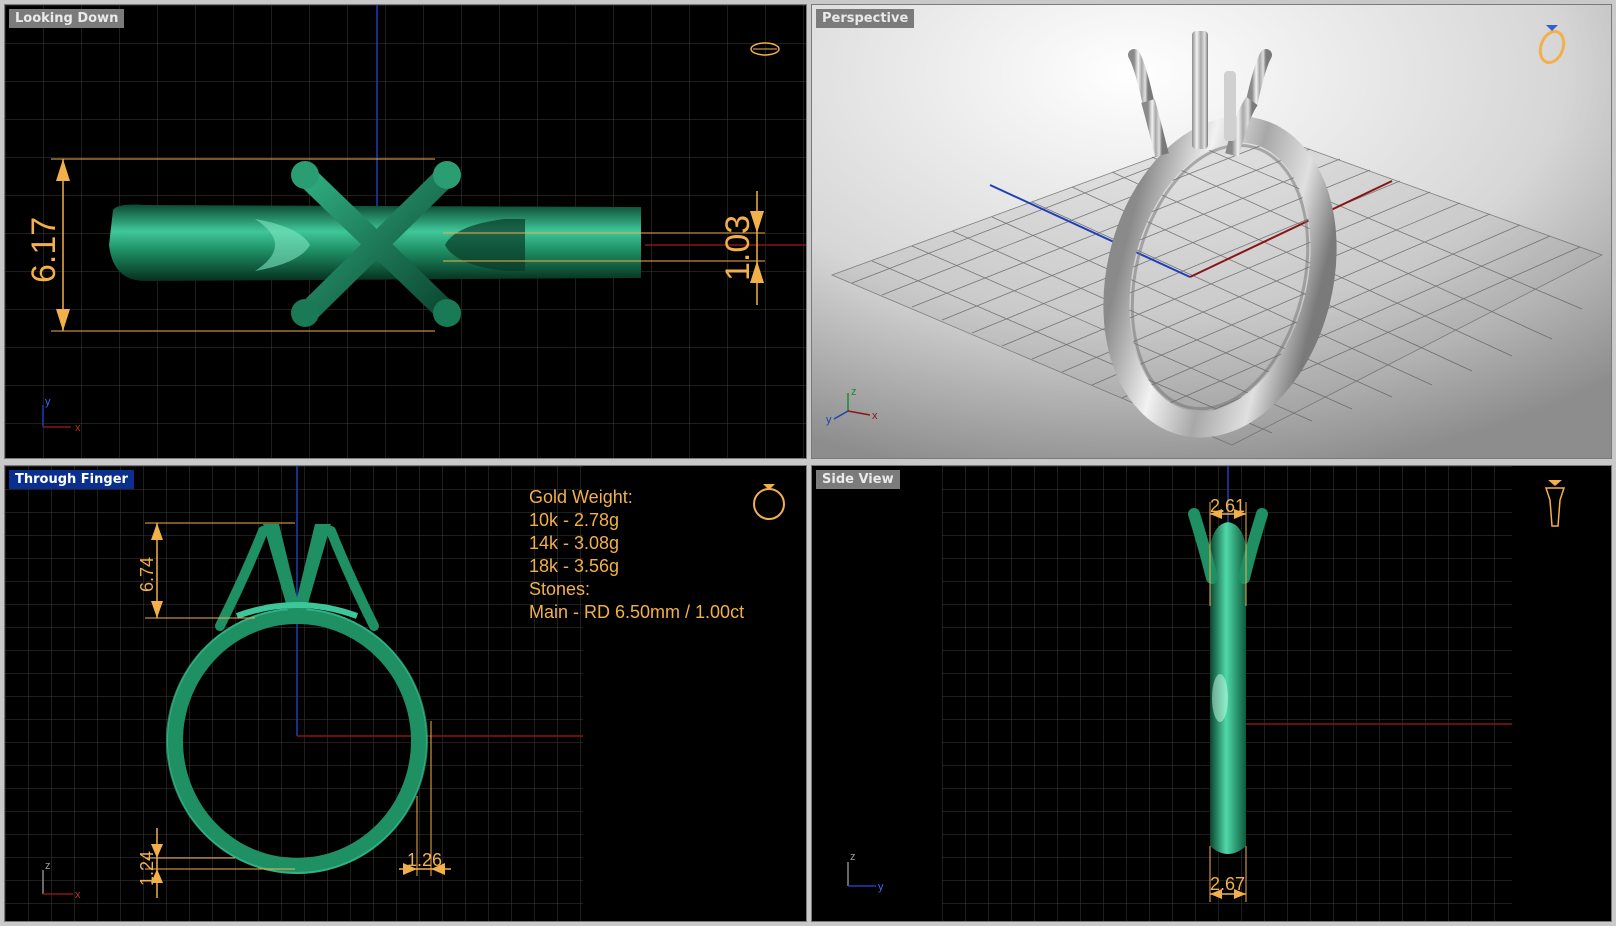 The image size is (1616, 926). I want to click on gold-weight-18k: 18k - 3.56g, so click(574, 566).